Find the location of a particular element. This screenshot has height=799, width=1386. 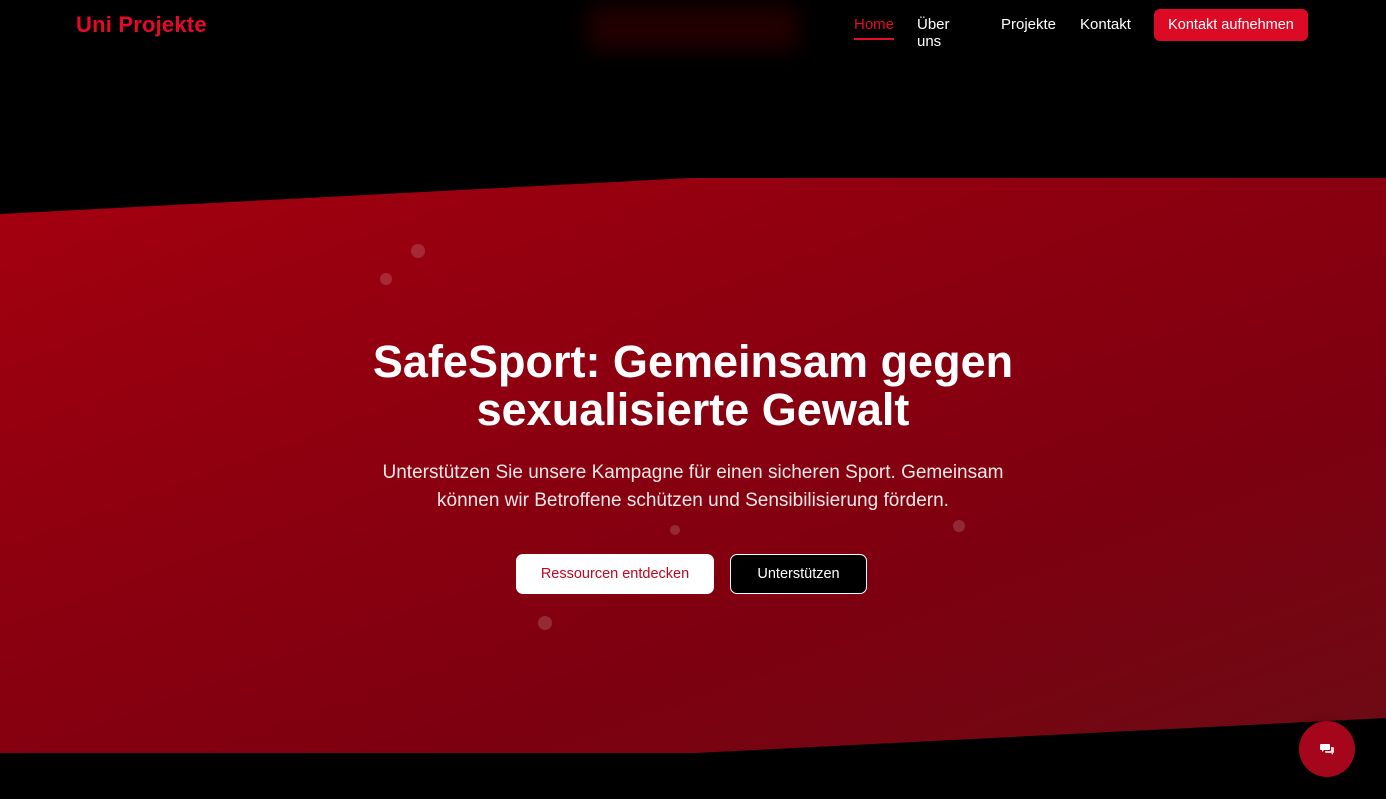

nav-link-ueber-uns: Über uns is located at coordinates (933, 33).